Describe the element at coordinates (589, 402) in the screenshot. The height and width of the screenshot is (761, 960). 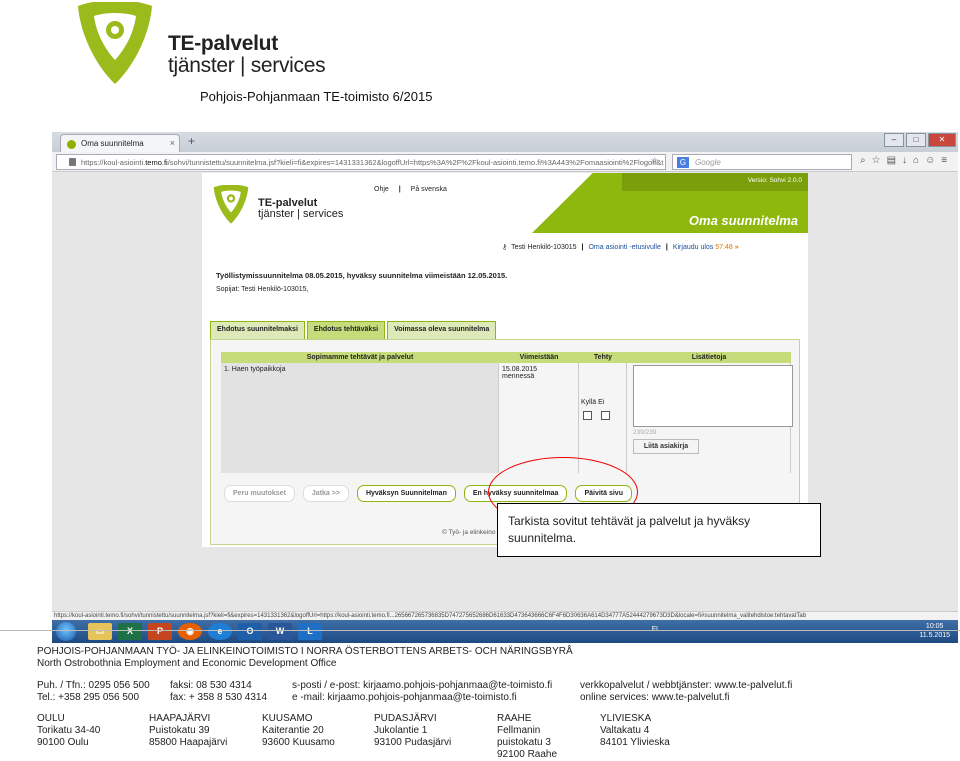
I see `yes-label: Kyllä` at that location.